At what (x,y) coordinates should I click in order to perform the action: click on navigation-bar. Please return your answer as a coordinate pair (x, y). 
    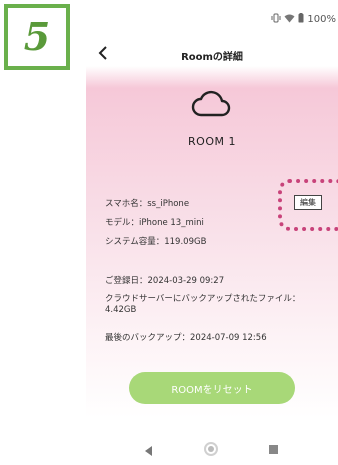
    Looking at the image, I should click on (212, 452).